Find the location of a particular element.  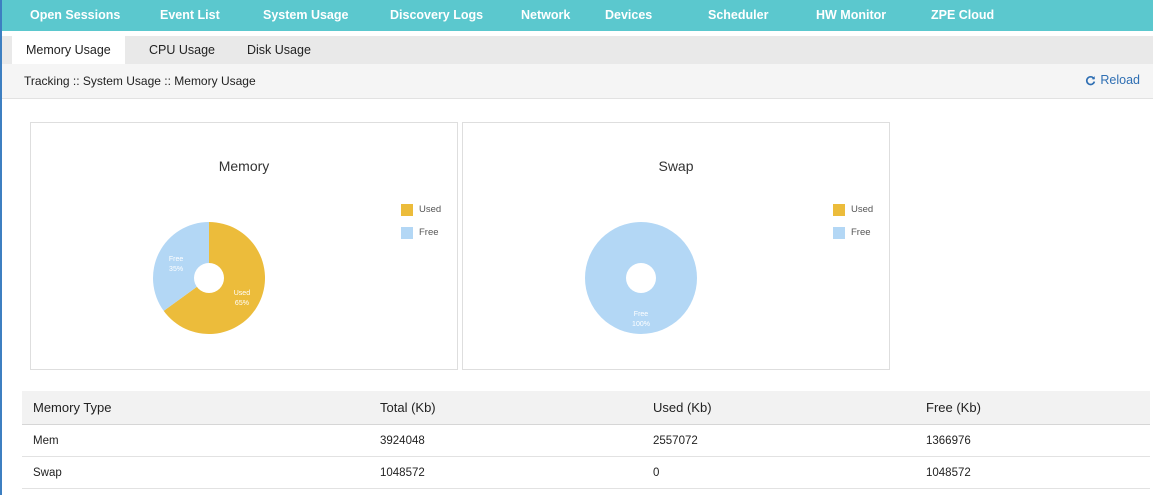

nav-system-usage: System Usage is located at coordinates (305, 15).